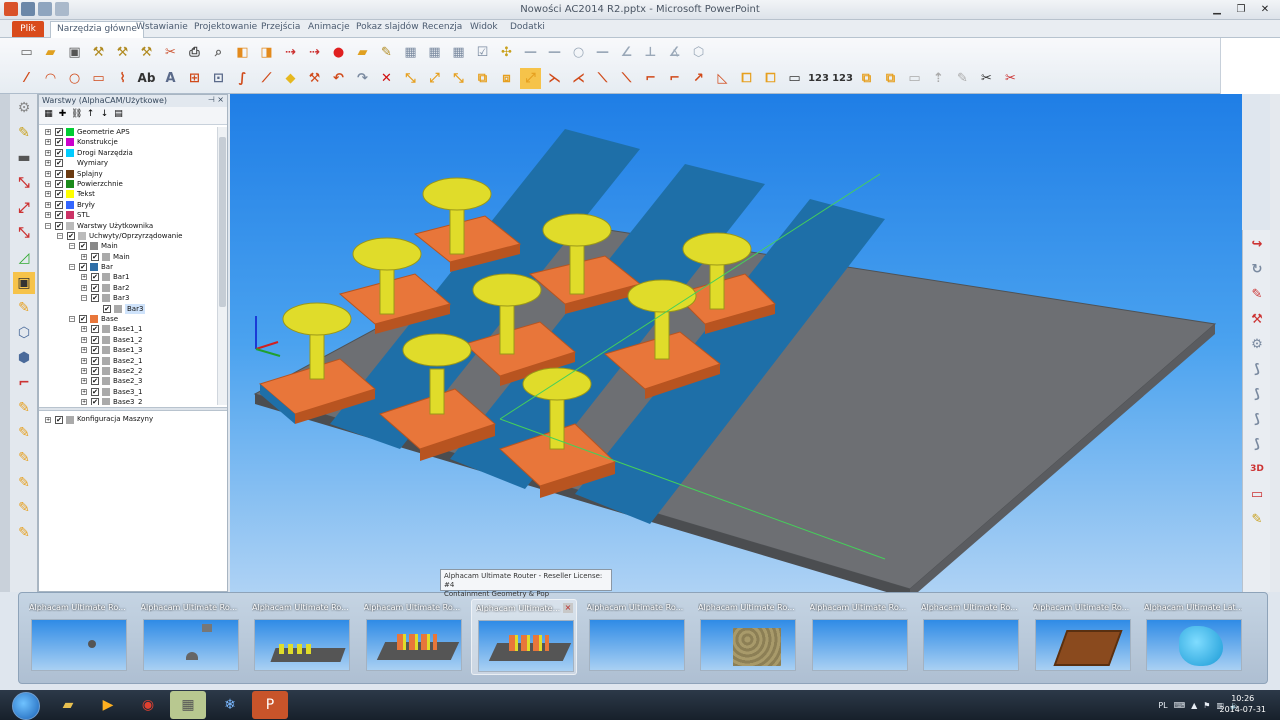  What do you see at coordinates (818, 78) in the screenshot?
I see `number-icon: 123` at bounding box center [818, 78].